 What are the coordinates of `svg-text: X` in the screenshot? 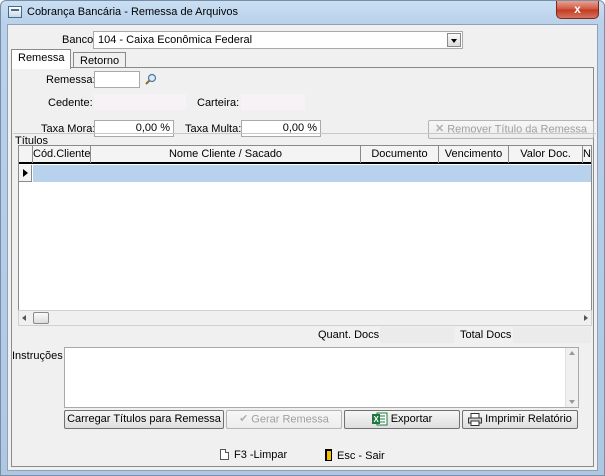 It's located at (376, 419).